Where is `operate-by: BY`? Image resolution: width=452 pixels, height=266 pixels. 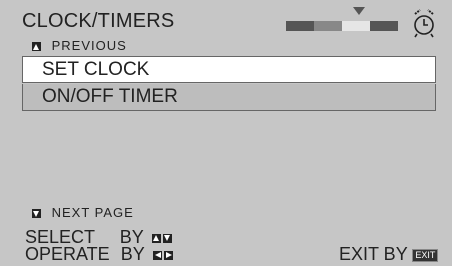
operate-by: BY is located at coordinates (132, 254).